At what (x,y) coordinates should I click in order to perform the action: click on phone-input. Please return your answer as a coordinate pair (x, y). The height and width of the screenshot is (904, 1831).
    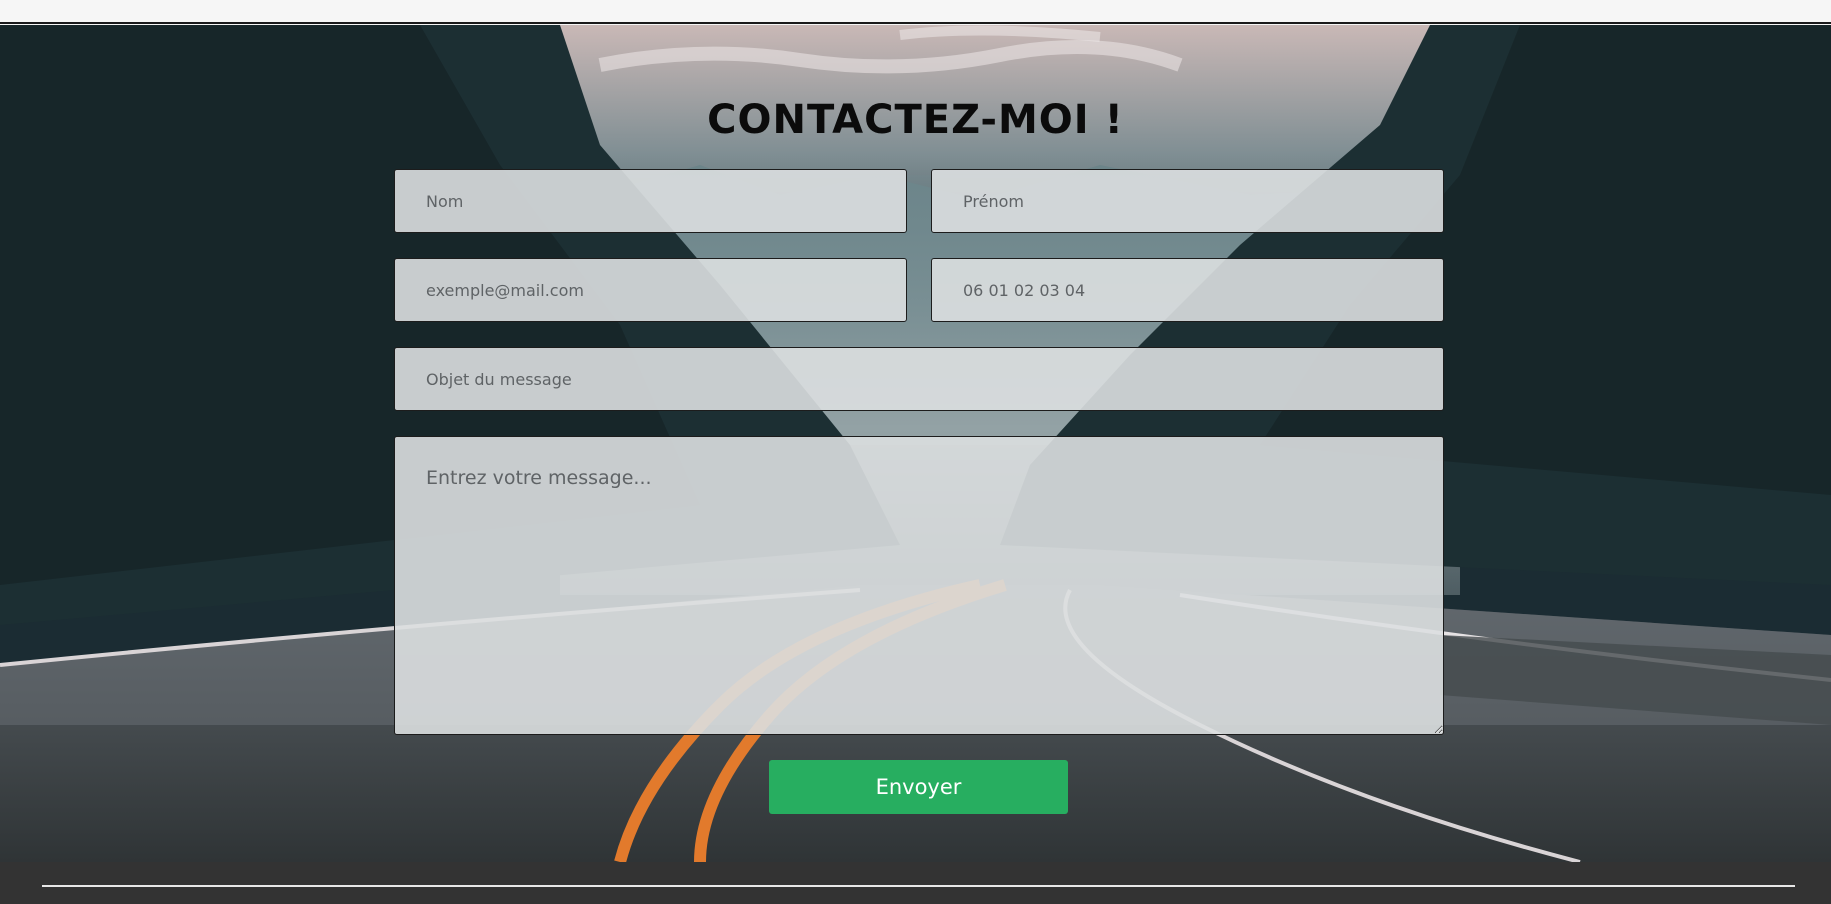
    Looking at the image, I should click on (1187, 290).